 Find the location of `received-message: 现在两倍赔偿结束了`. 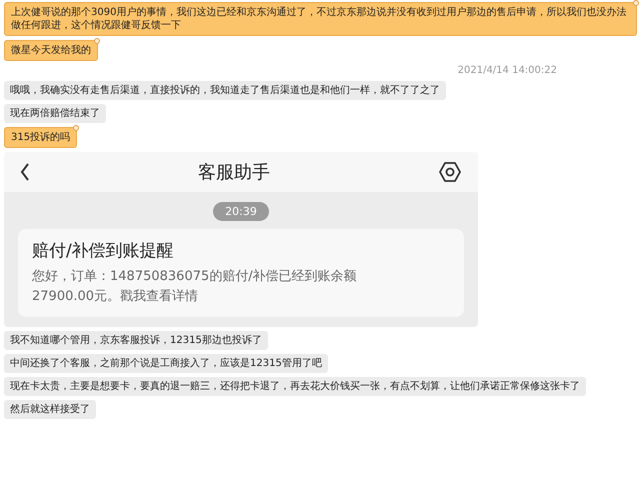

received-message: 现在两倍赔偿结束了 is located at coordinates (55, 113).